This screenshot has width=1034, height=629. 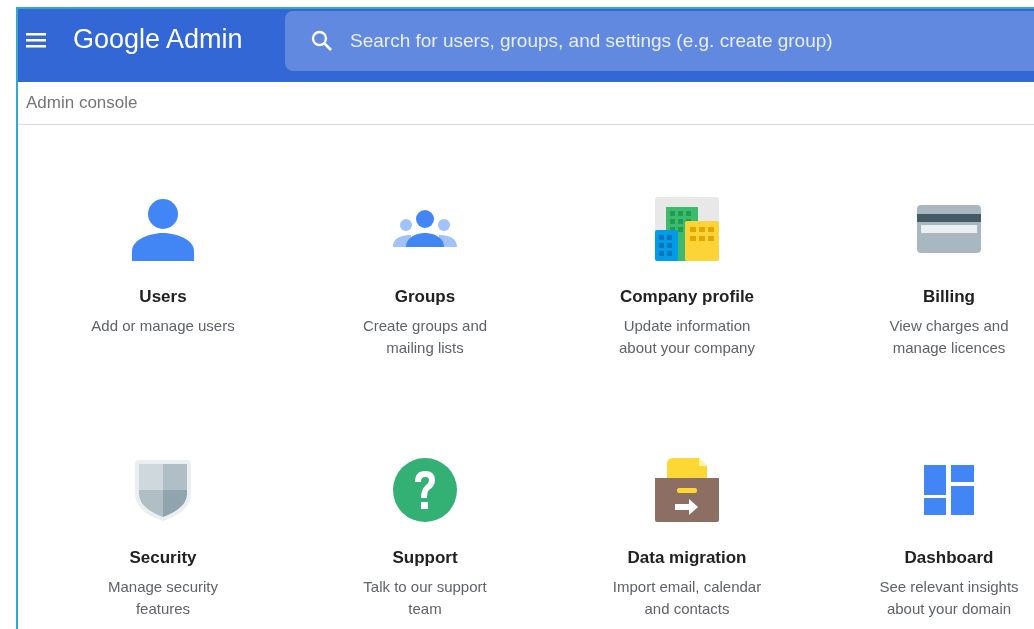 I want to click on card-description: Talk to our support team, so click(x=425, y=598).